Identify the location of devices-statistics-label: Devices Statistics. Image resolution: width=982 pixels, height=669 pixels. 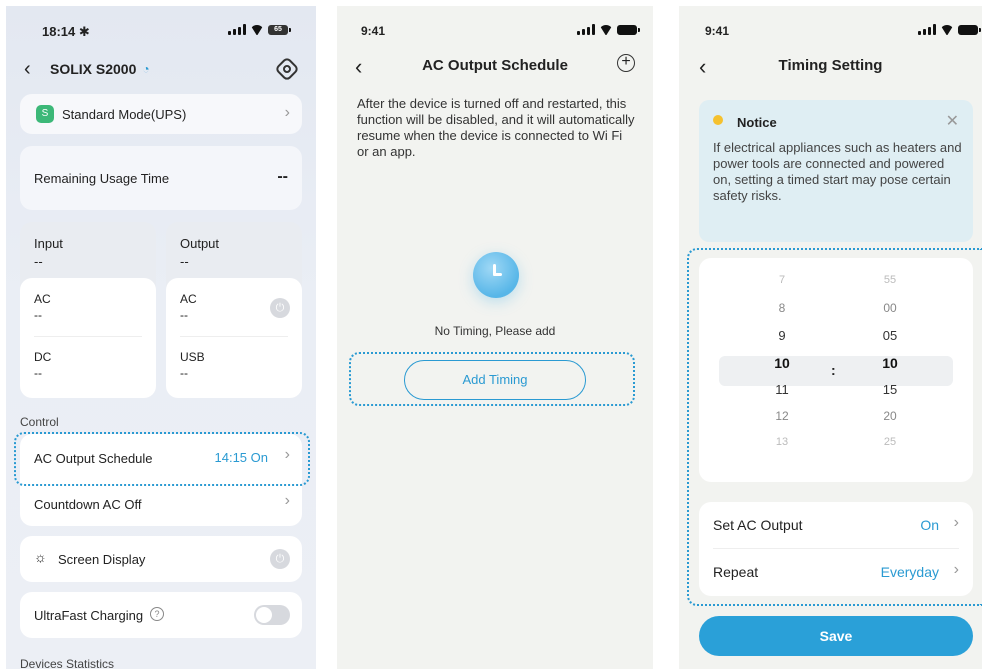
(67, 663).